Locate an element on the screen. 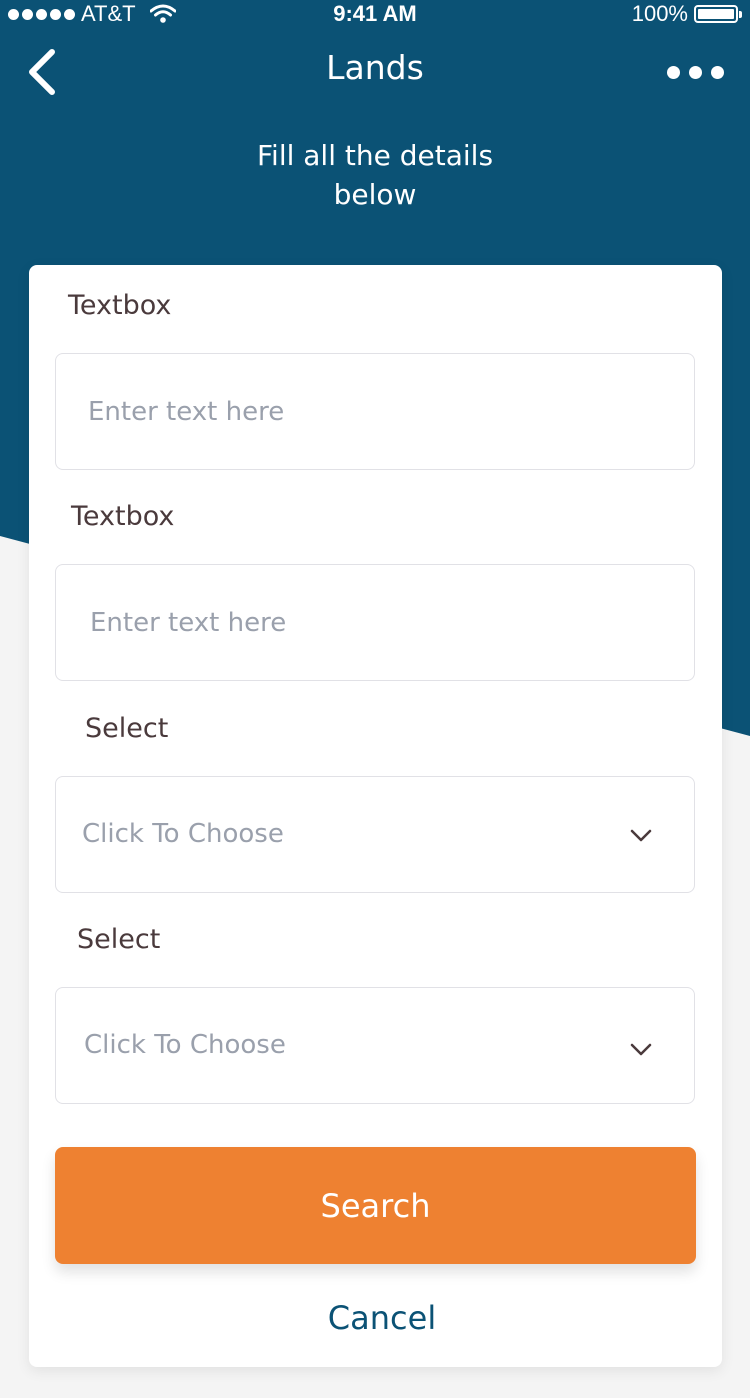 This screenshot has width=750, height=1398. status-bar: AT&T 9:41 AM 100% is located at coordinates (375, 15).